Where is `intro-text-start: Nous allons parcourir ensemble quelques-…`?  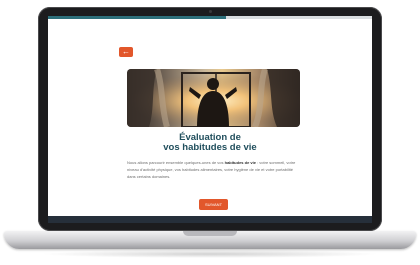 intro-text-start: Nous allons parcourir ensemble quelques-… is located at coordinates (176, 162).